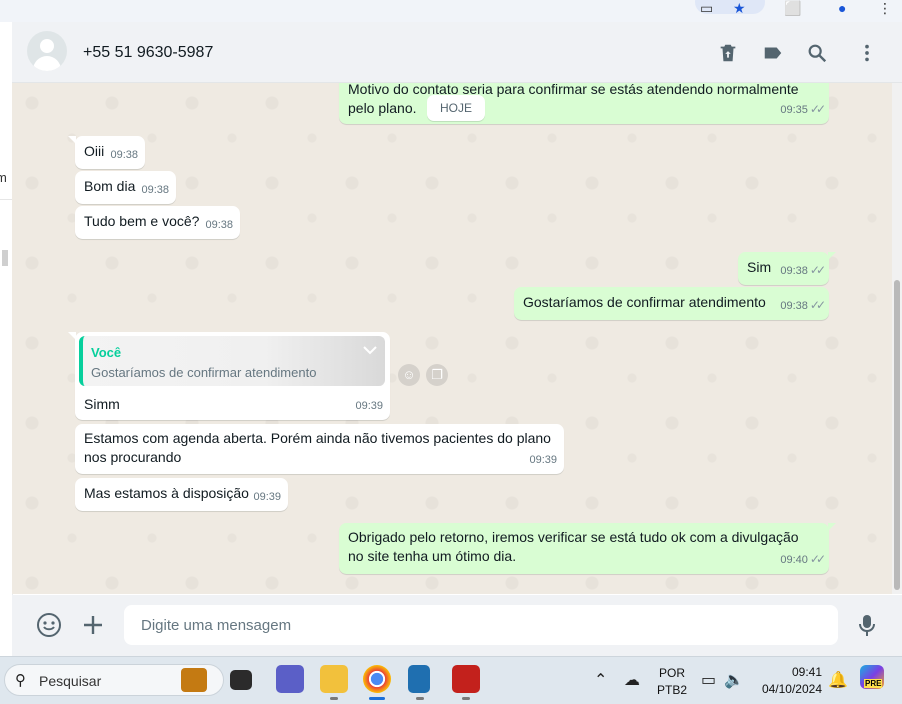 The height and width of the screenshot is (704, 902). Describe the element at coordinates (110, 186) in the screenshot. I see `message-text: Bom dia` at that location.